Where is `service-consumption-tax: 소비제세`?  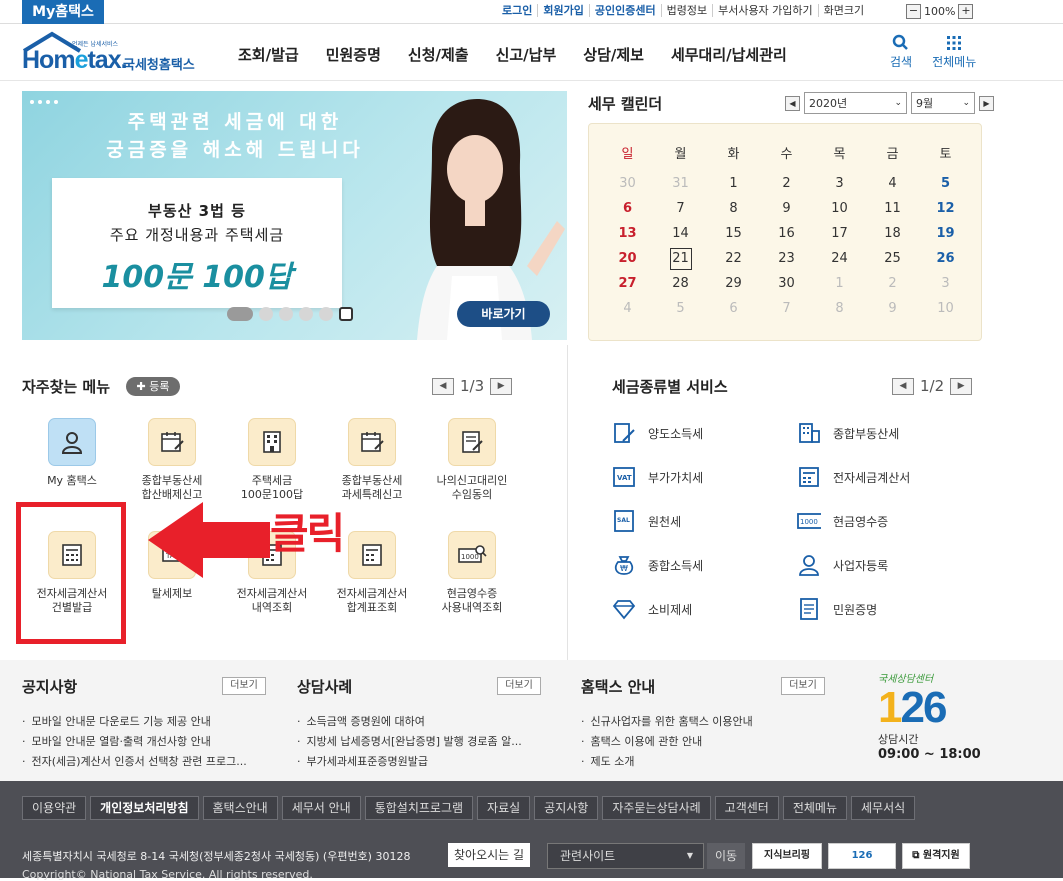 service-consumption-tax: 소비제세 is located at coordinates (652, 609).